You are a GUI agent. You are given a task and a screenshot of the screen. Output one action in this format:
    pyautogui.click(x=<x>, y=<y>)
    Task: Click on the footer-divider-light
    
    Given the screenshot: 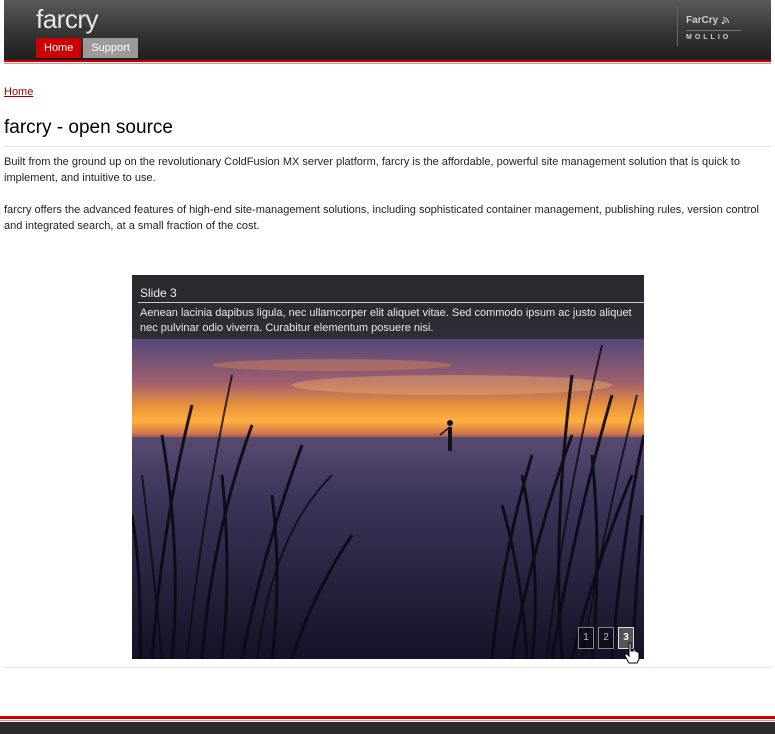 What is the action you would take?
    pyautogui.click(x=387, y=720)
    